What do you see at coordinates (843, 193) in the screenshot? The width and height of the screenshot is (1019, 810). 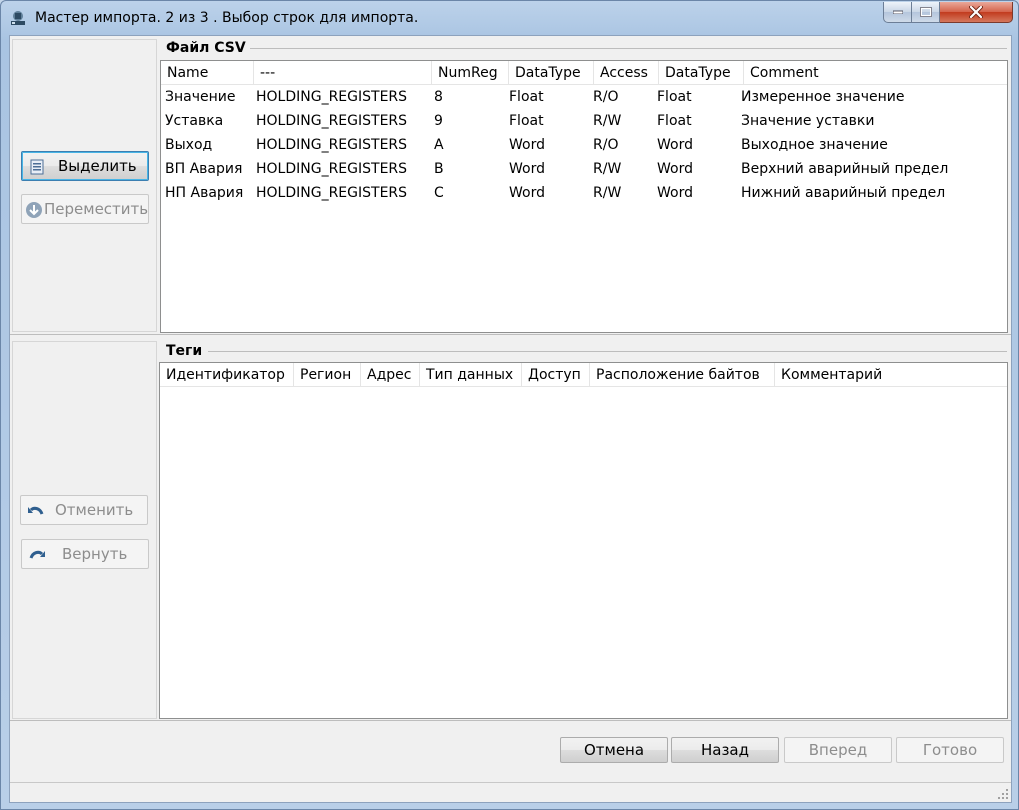 I see `csv-cell-comment: Нижний аварийный предел` at bounding box center [843, 193].